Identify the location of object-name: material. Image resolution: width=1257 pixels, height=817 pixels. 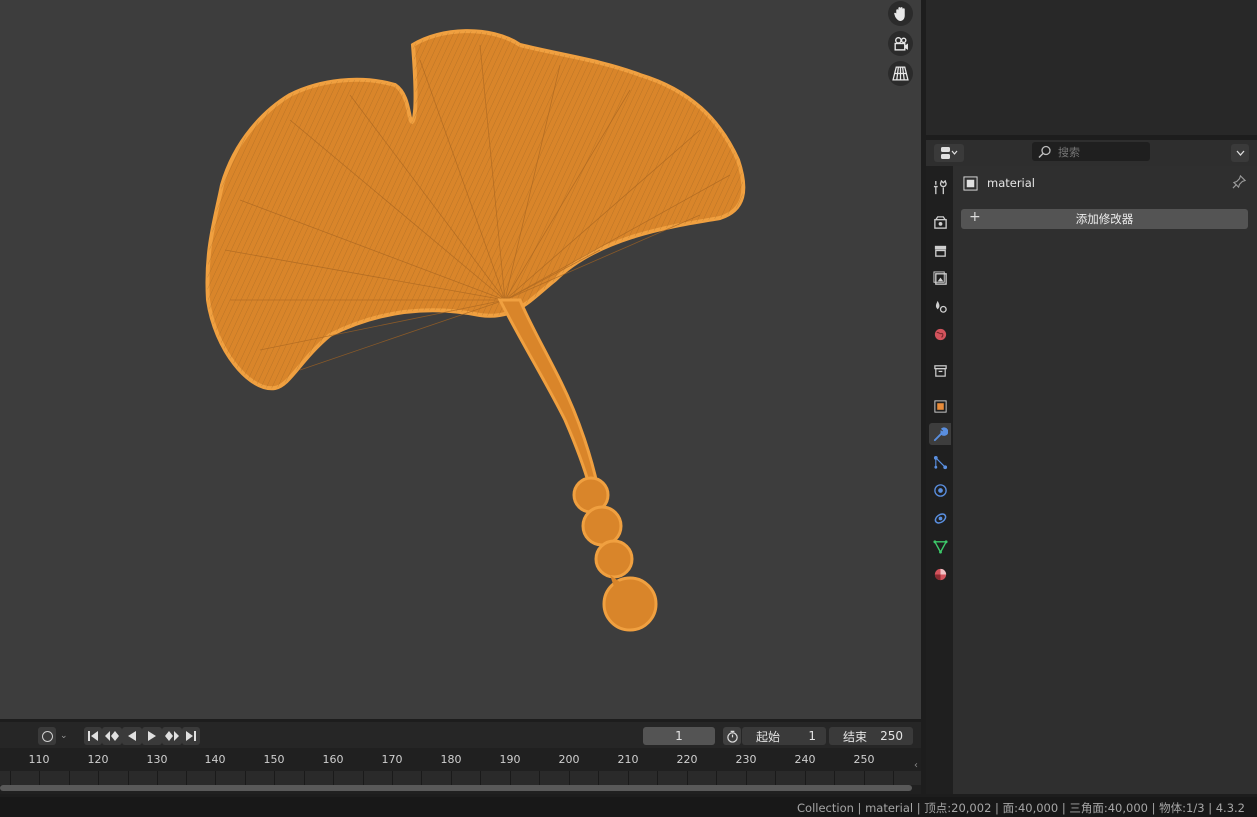
(1011, 183).